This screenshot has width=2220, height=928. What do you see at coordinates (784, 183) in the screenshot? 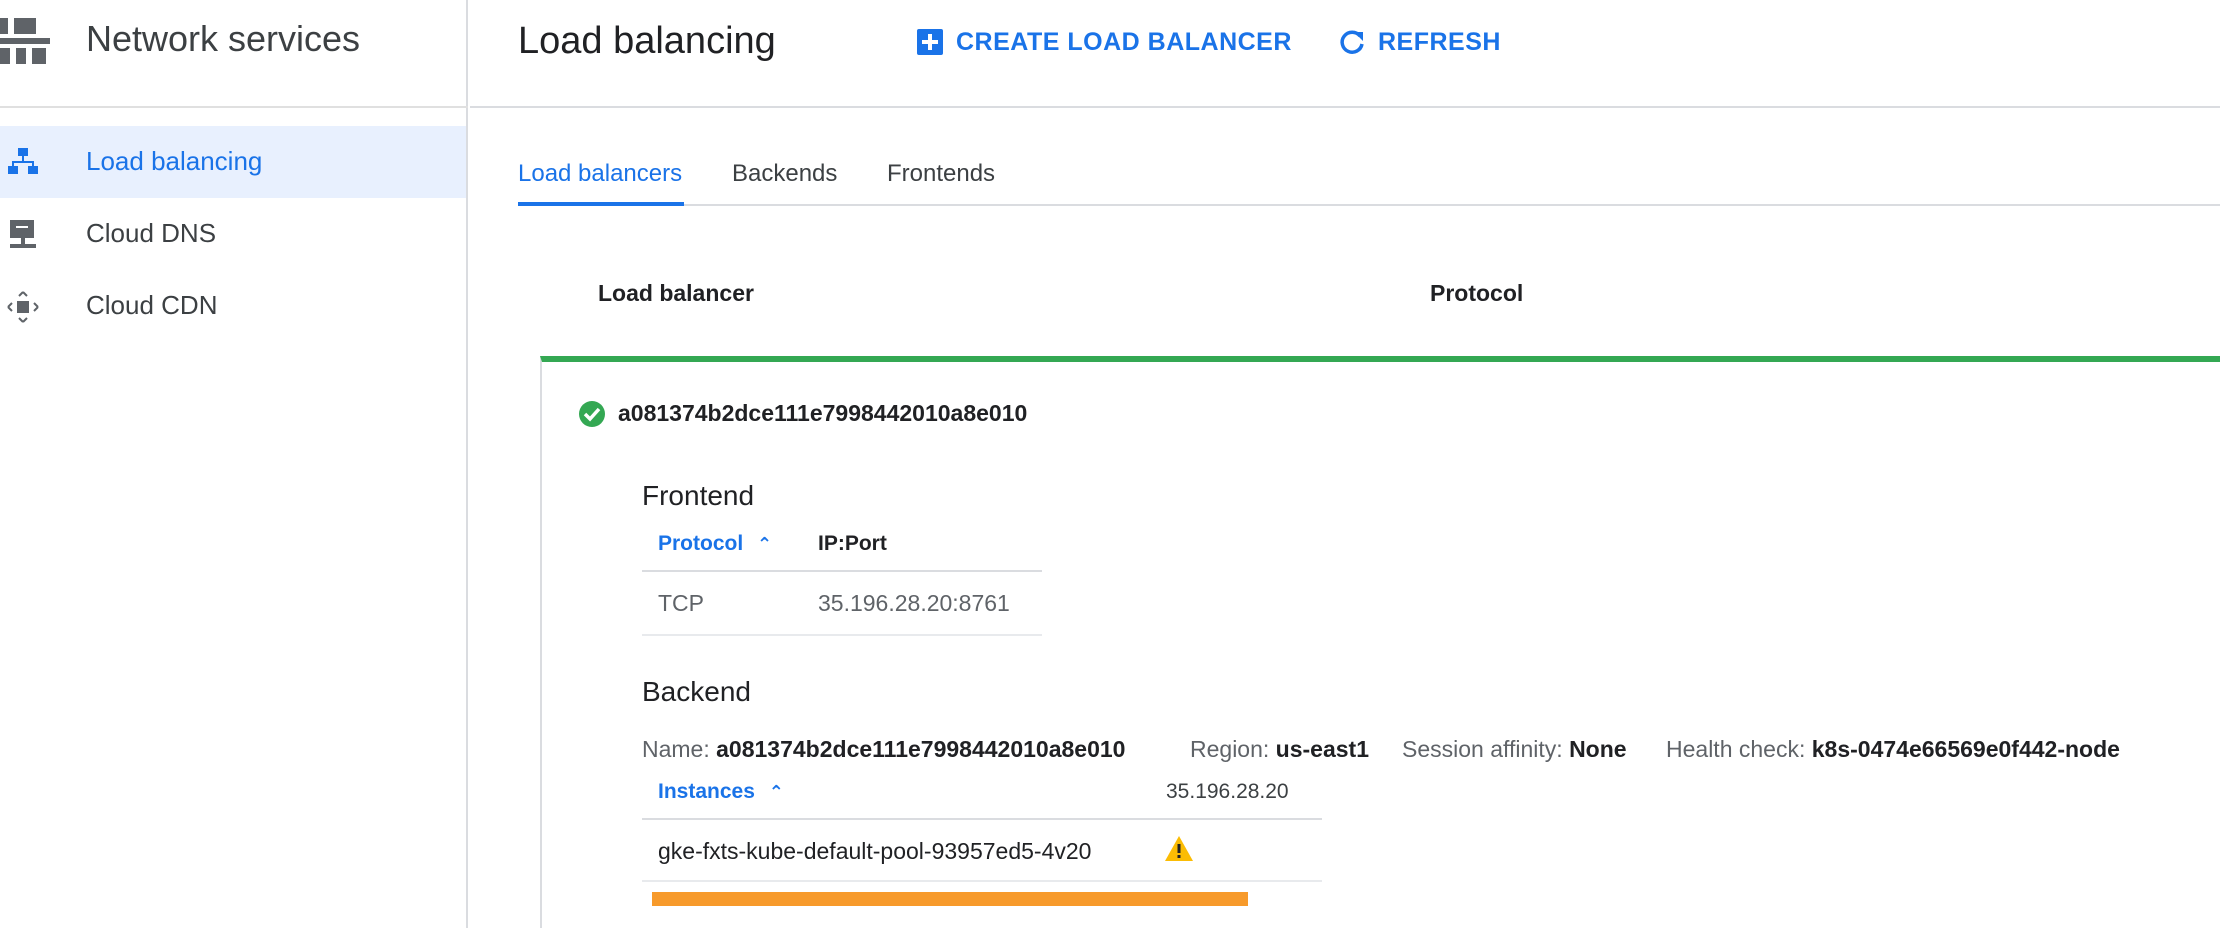
I see `tab-backends: Backends` at bounding box center [784, 183].